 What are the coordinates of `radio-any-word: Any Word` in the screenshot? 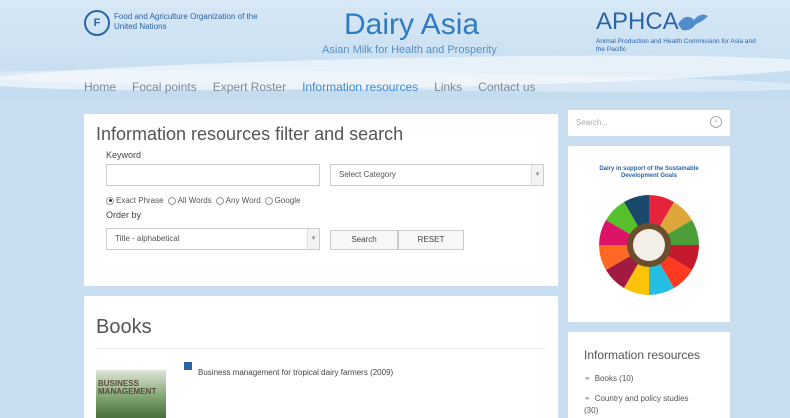 It's located at (238, 200).